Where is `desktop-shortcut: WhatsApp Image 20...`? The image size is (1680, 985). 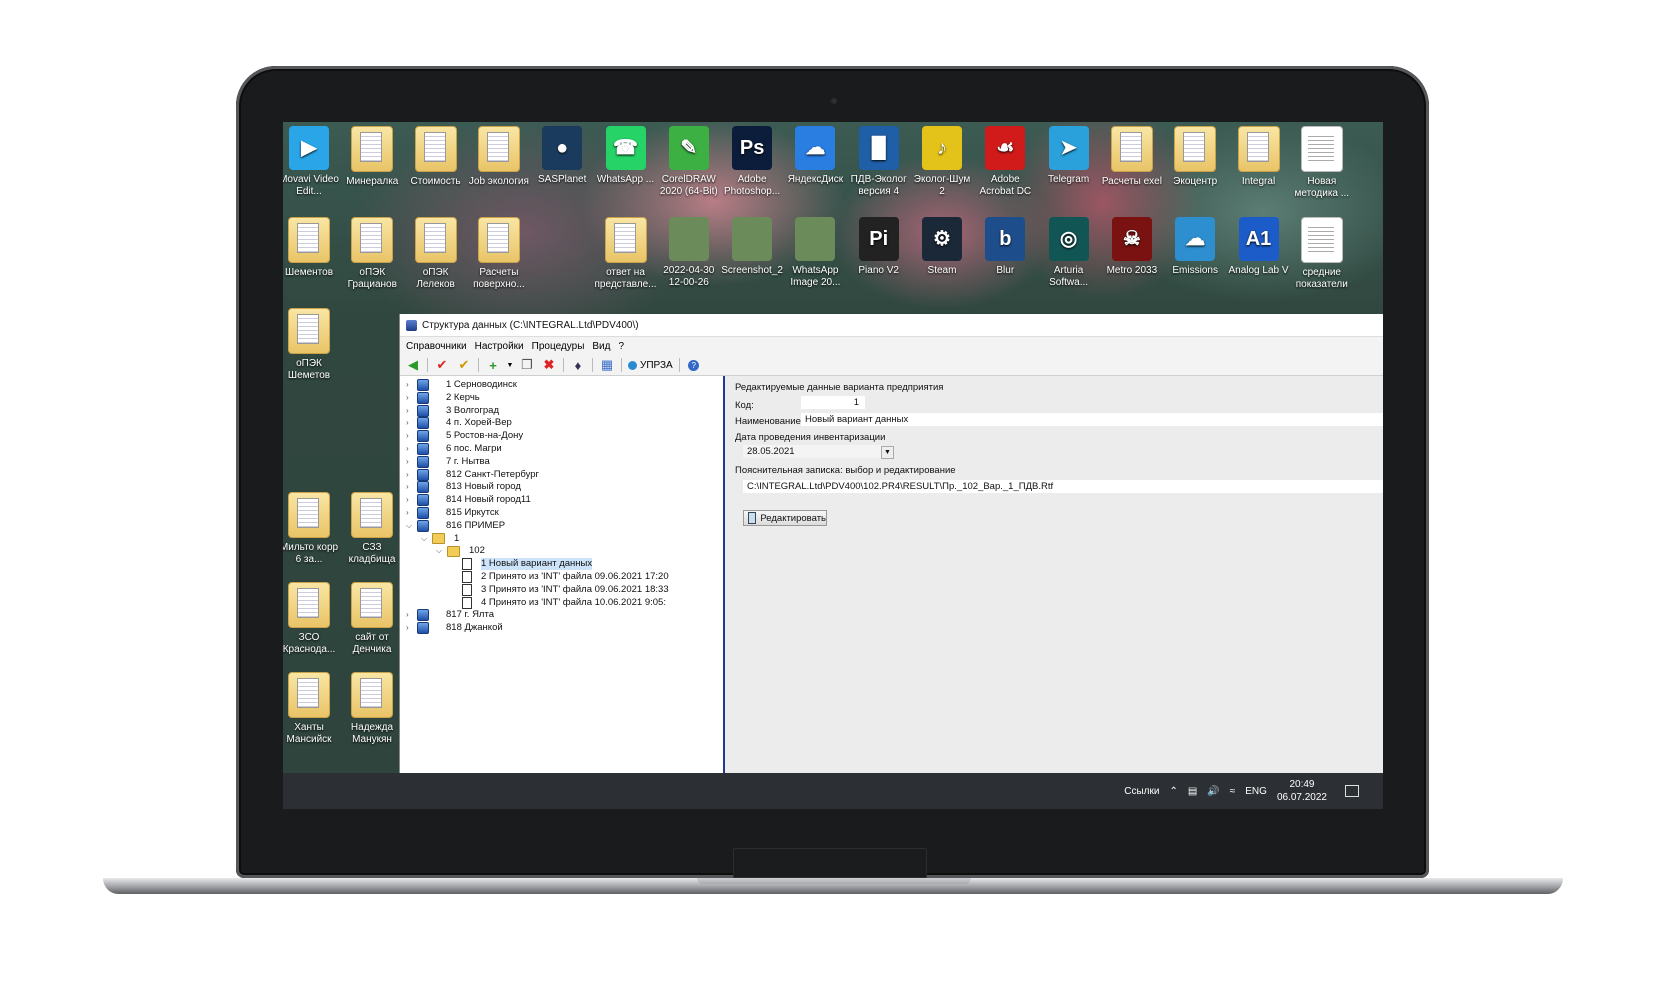 desktop-shortcut: WhatsApp Image 20... is located at coordinates (815, 253).